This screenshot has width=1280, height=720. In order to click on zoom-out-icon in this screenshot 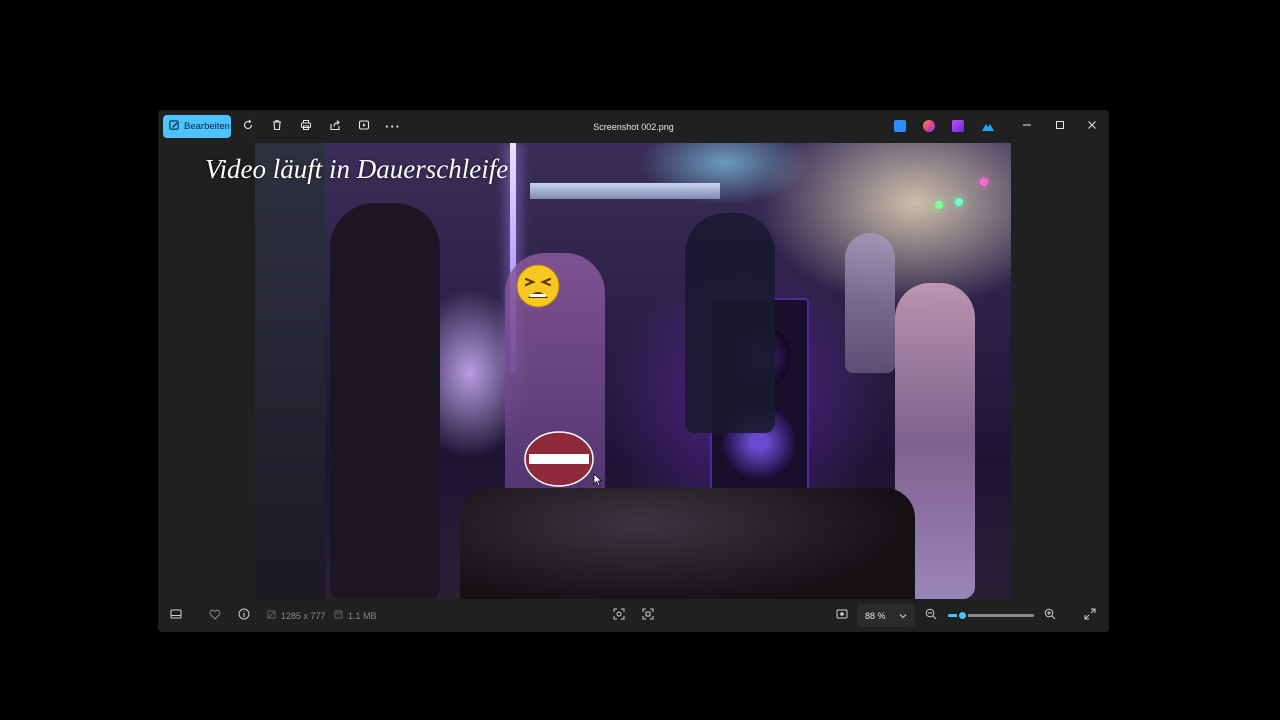, I will do `click(931, 615)`.